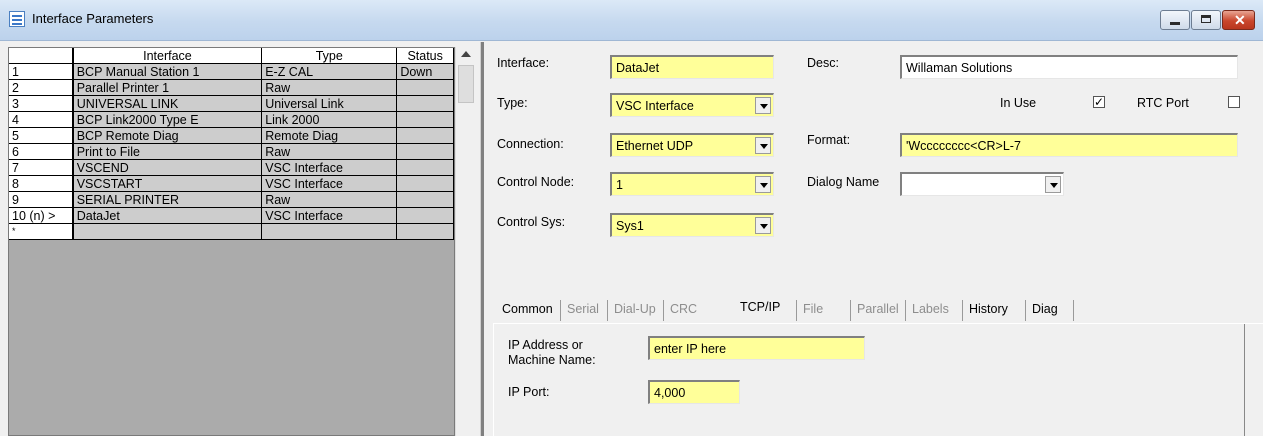  I want to click on minimize-button, so click(1175, 20).